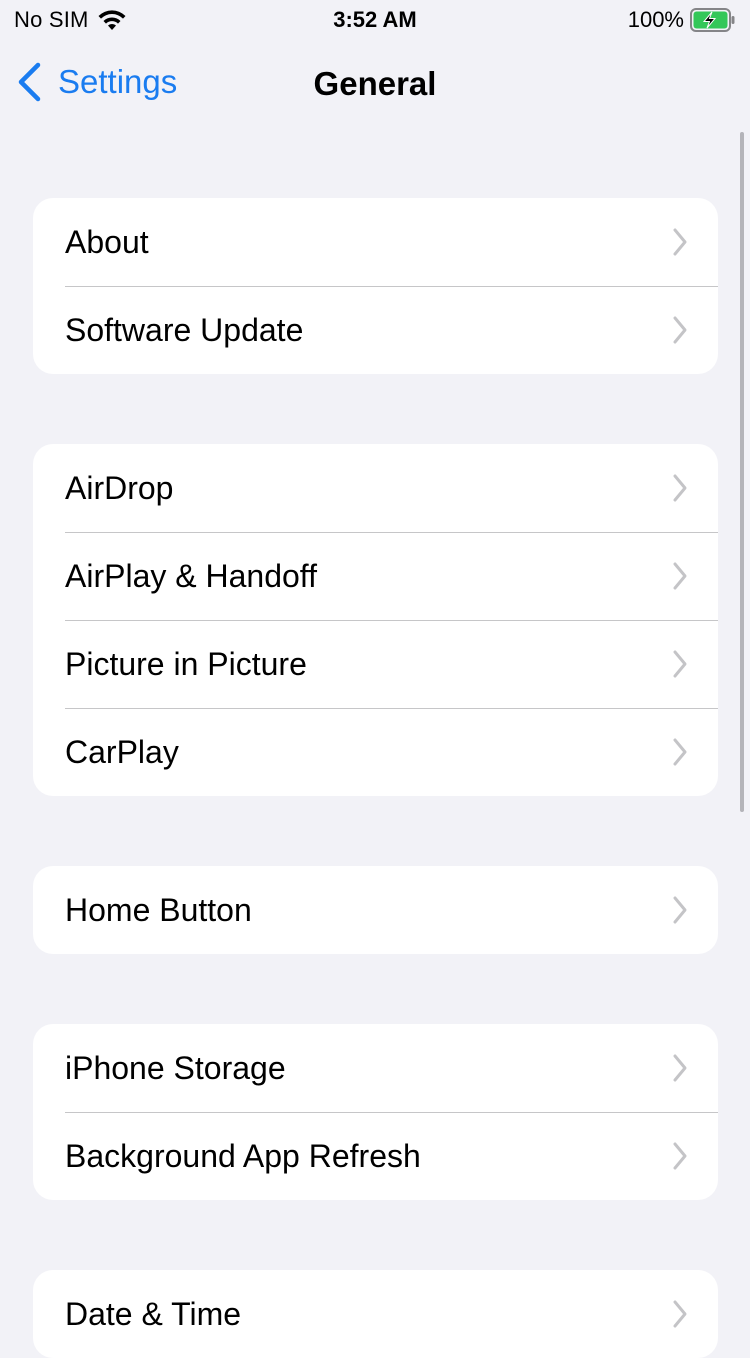 The image size is (750, 1358). What do you see at coordinates (375, 242) in the screenshot?
I see `settings-row-about: About` at bounding box center [375, 242].